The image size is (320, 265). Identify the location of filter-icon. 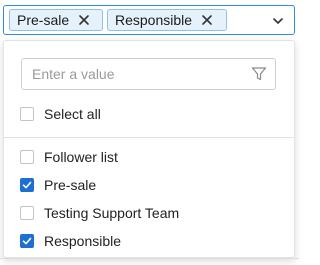
(259, 76).